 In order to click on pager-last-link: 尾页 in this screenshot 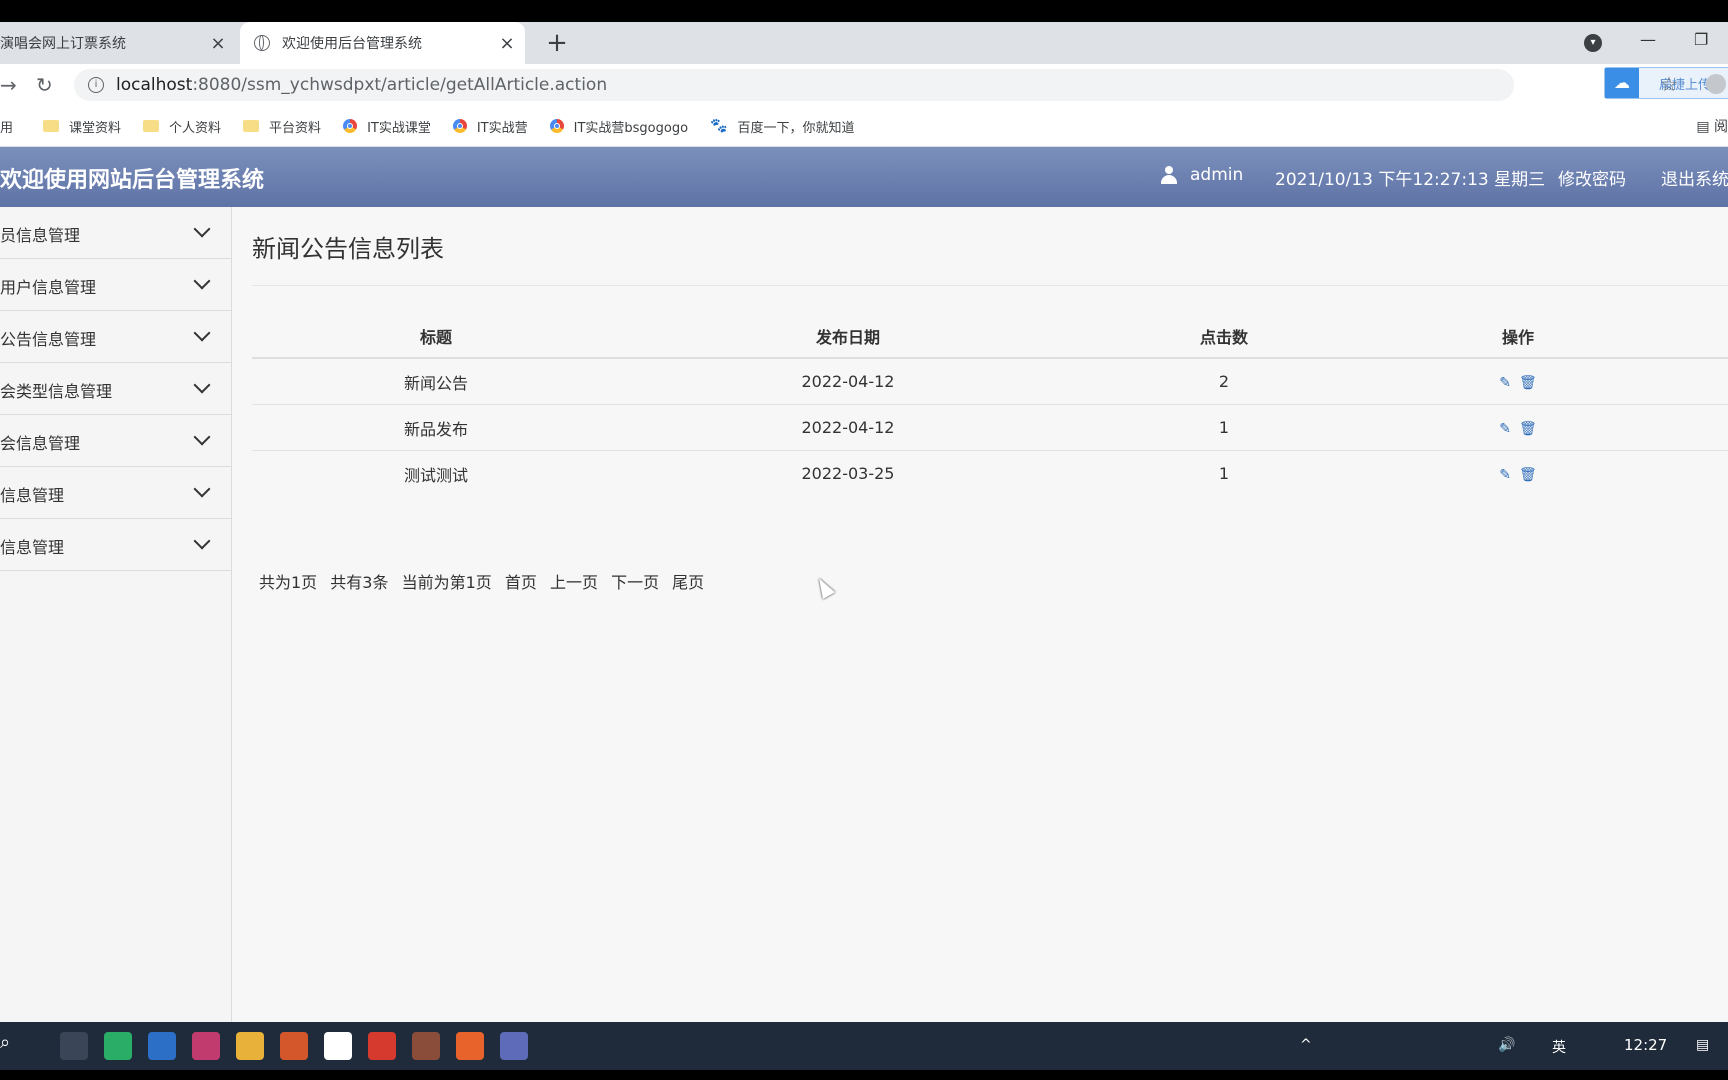, I will do `click(688, 582)`.